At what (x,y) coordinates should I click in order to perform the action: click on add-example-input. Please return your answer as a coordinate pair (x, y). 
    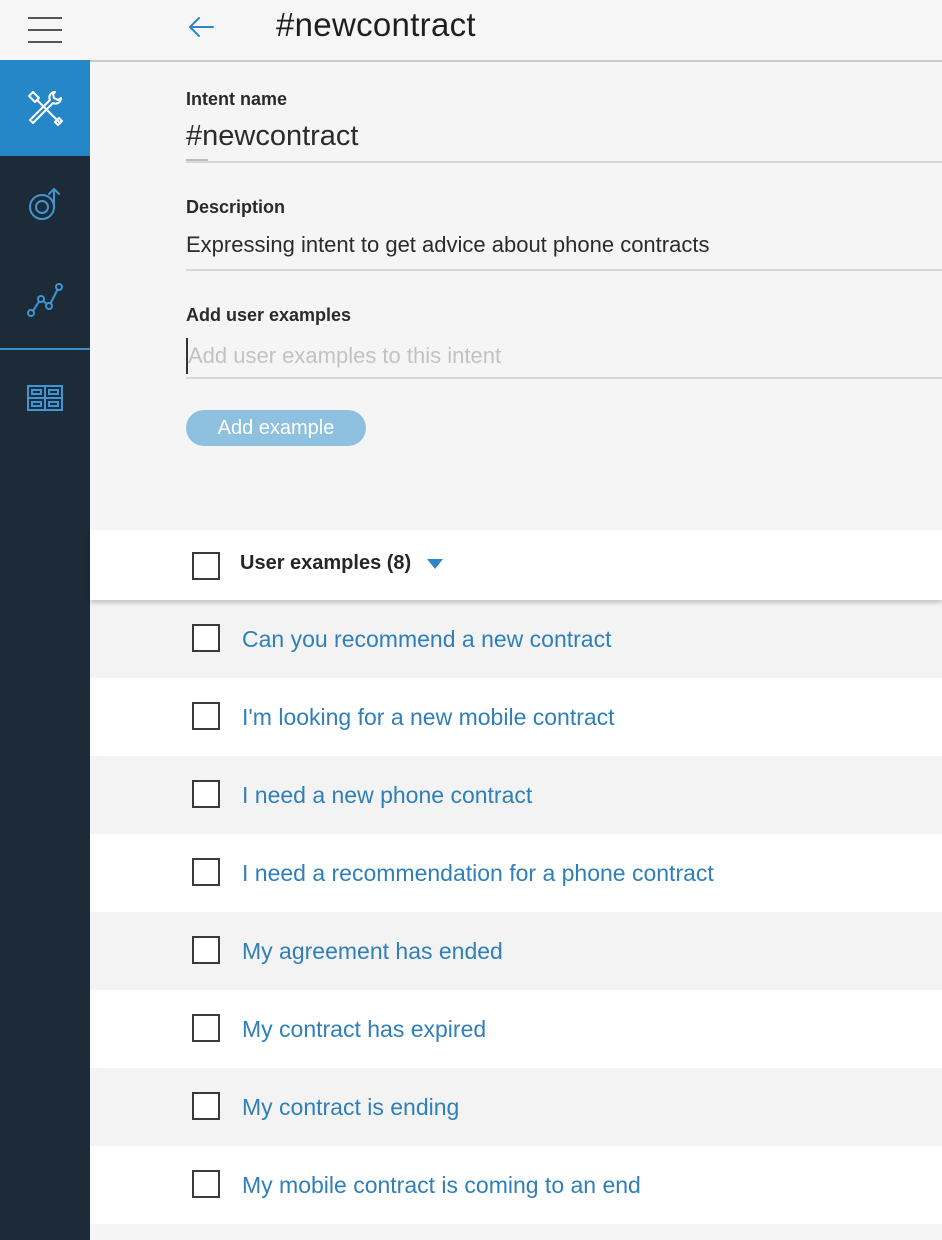
    Looking at the image, I should click on (564, 356).